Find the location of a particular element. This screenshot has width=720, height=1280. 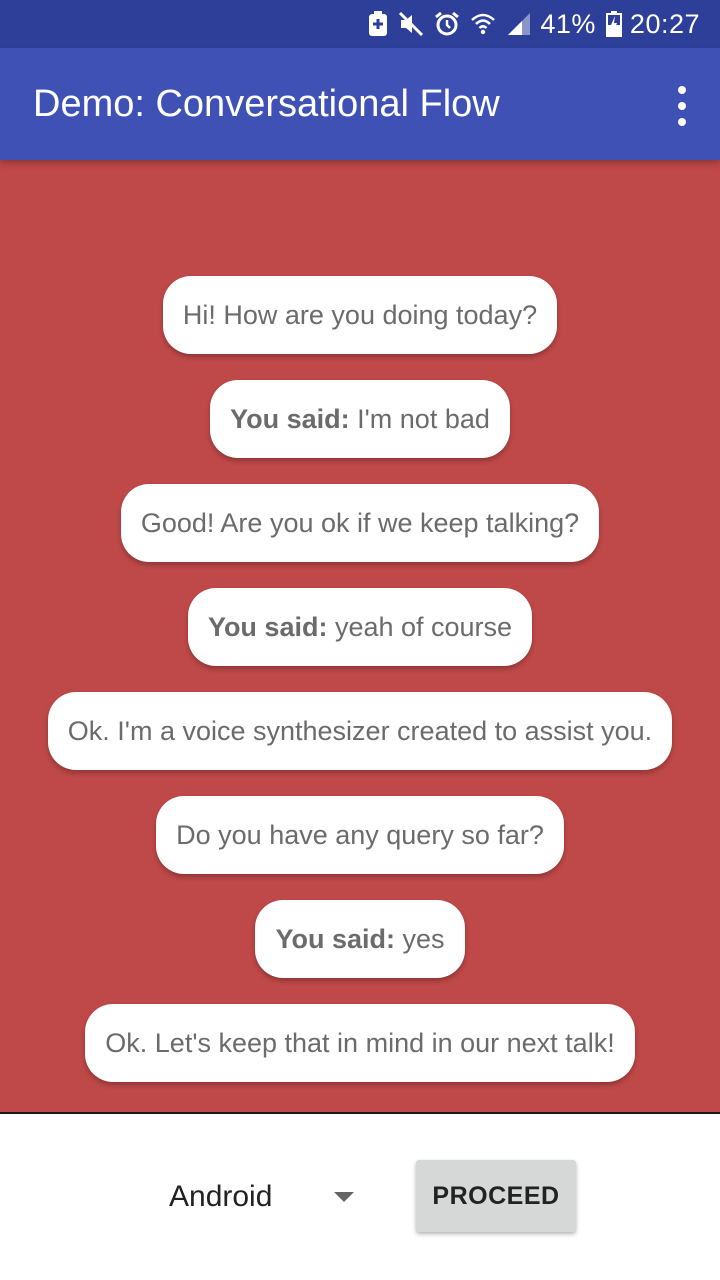

message-bubble: Do you have any query so far? is located at coordinates (360, 835).